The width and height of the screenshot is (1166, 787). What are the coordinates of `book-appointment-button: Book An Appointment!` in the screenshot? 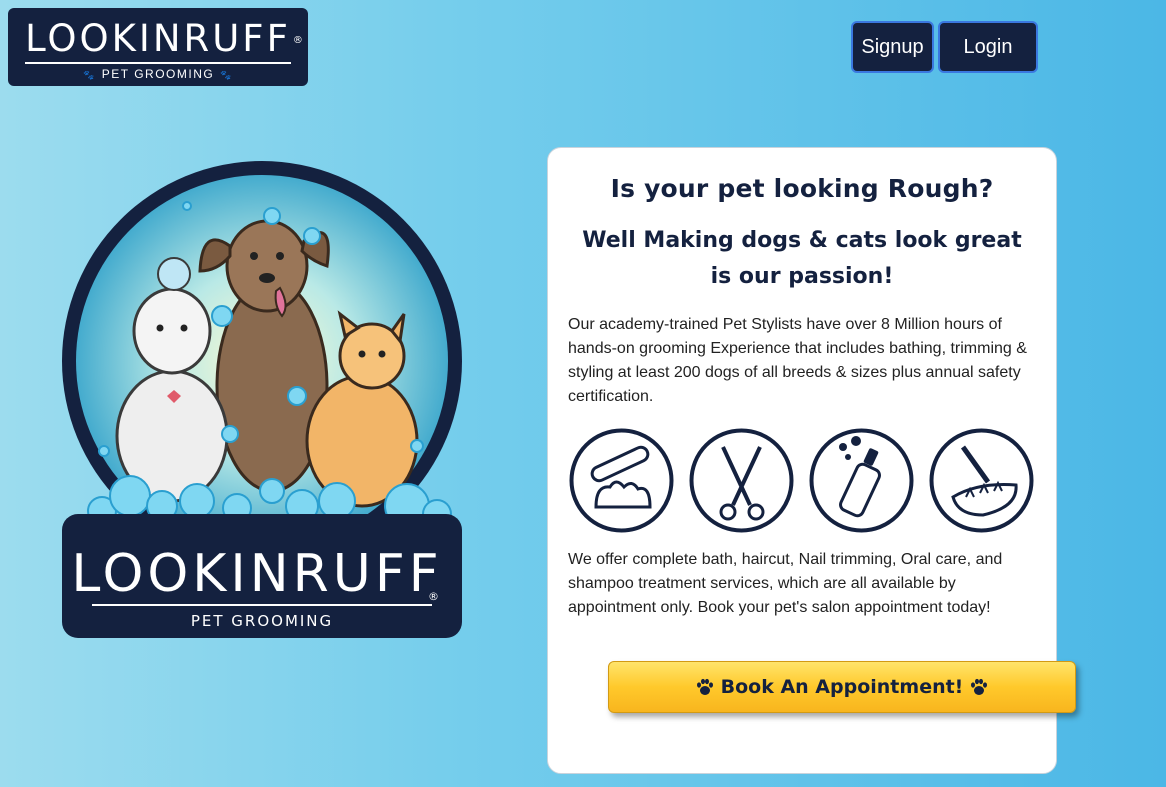 It's located at (842, 687).